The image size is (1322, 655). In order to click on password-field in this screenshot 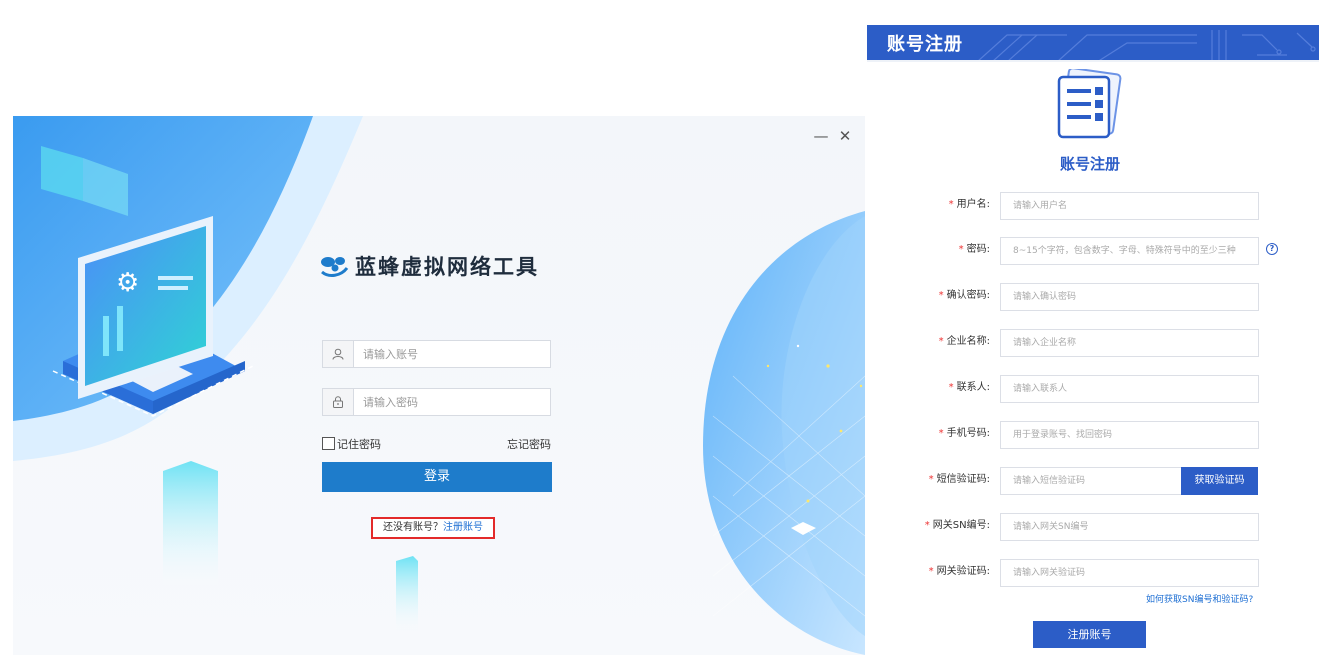, I will do `click(436, 402)`.